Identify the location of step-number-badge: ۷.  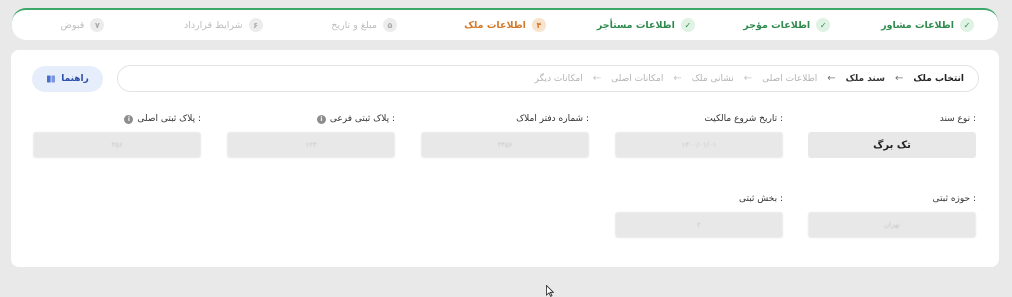
(97, 25).